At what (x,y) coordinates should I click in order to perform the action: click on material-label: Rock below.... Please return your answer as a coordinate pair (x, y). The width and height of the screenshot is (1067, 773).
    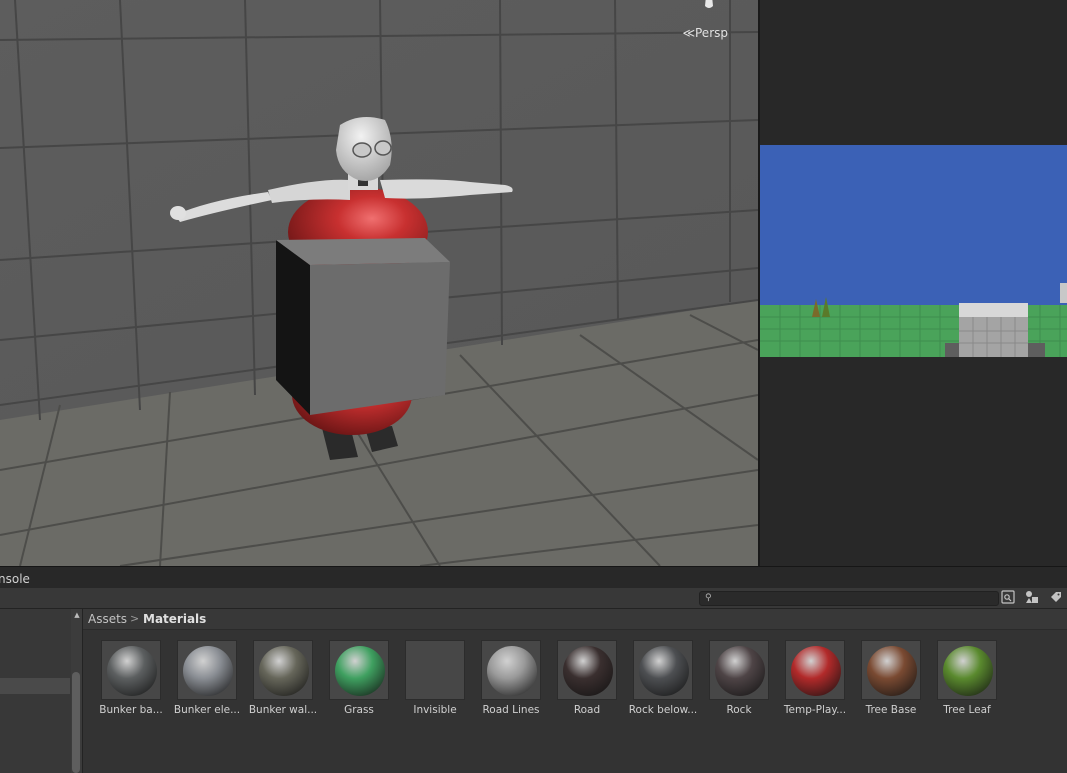
    Looking at the image, I should click on (663, 710).